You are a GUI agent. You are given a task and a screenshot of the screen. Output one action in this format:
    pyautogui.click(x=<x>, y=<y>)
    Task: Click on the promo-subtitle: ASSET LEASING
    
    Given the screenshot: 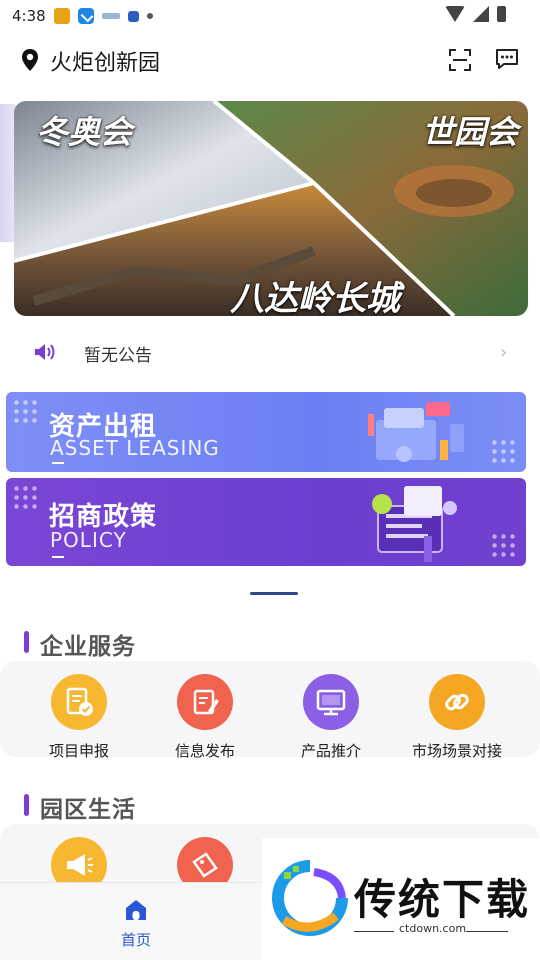 What is the action you would take?
    pyautogui.click(x=135, y=448)
    